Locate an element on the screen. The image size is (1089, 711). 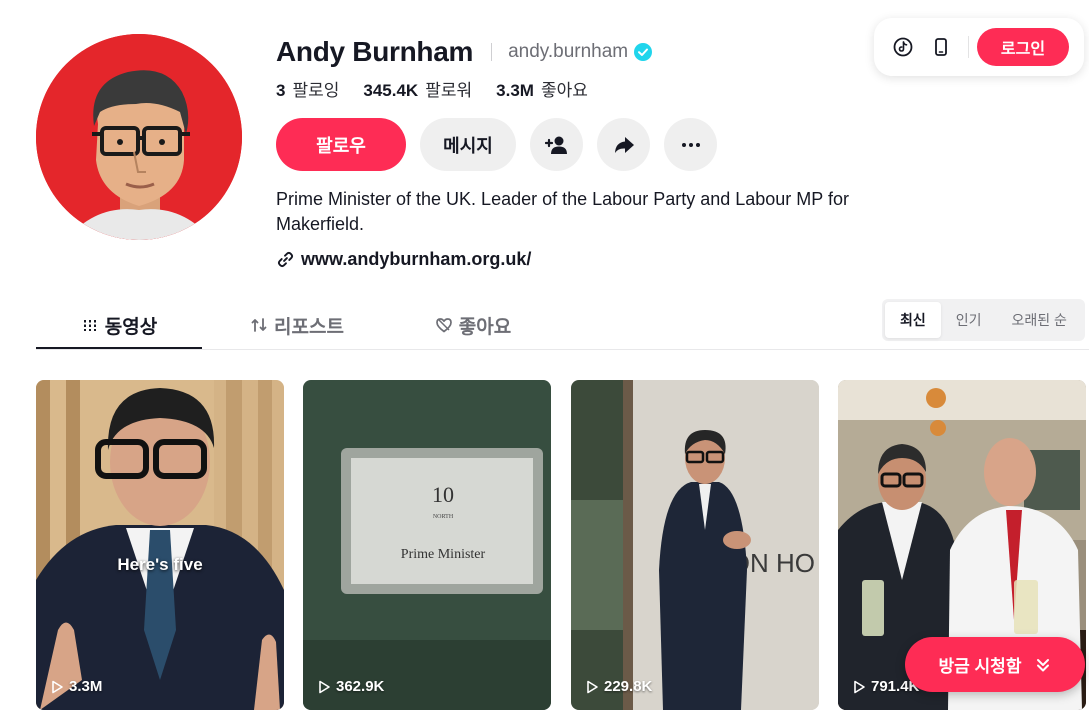
tab-videos: 동영상 is located at coordinates (119, 325).